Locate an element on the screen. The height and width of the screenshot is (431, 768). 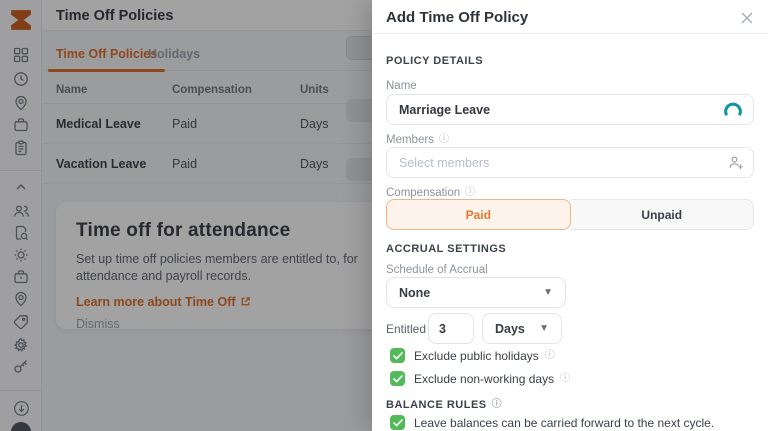
members-label: Members ⓘ is located at coordinates (417, 140).